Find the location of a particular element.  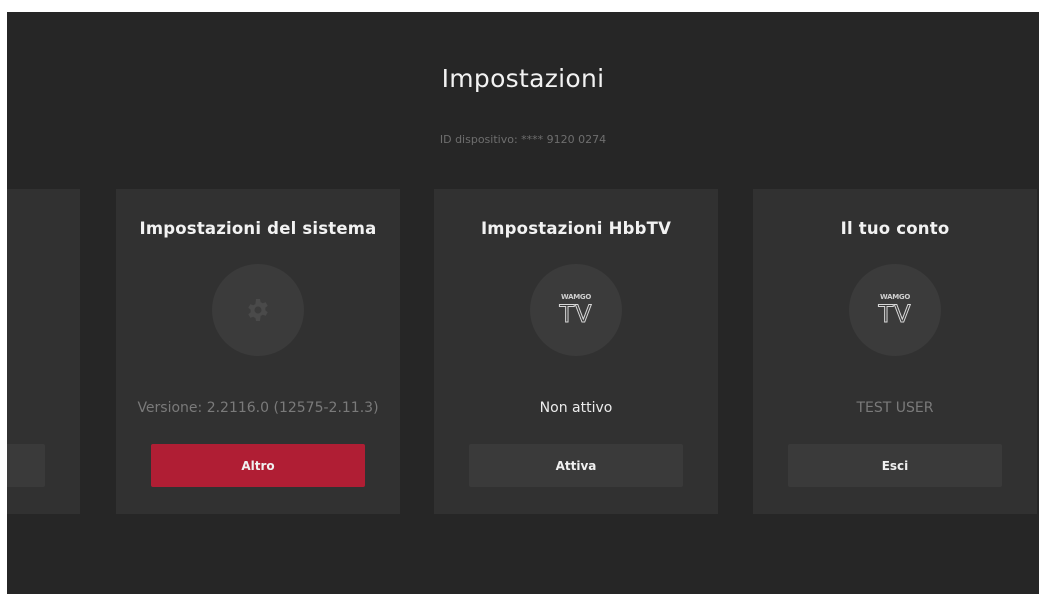

hbbtv-status: Non attivo is located at coordinates (576, 408).